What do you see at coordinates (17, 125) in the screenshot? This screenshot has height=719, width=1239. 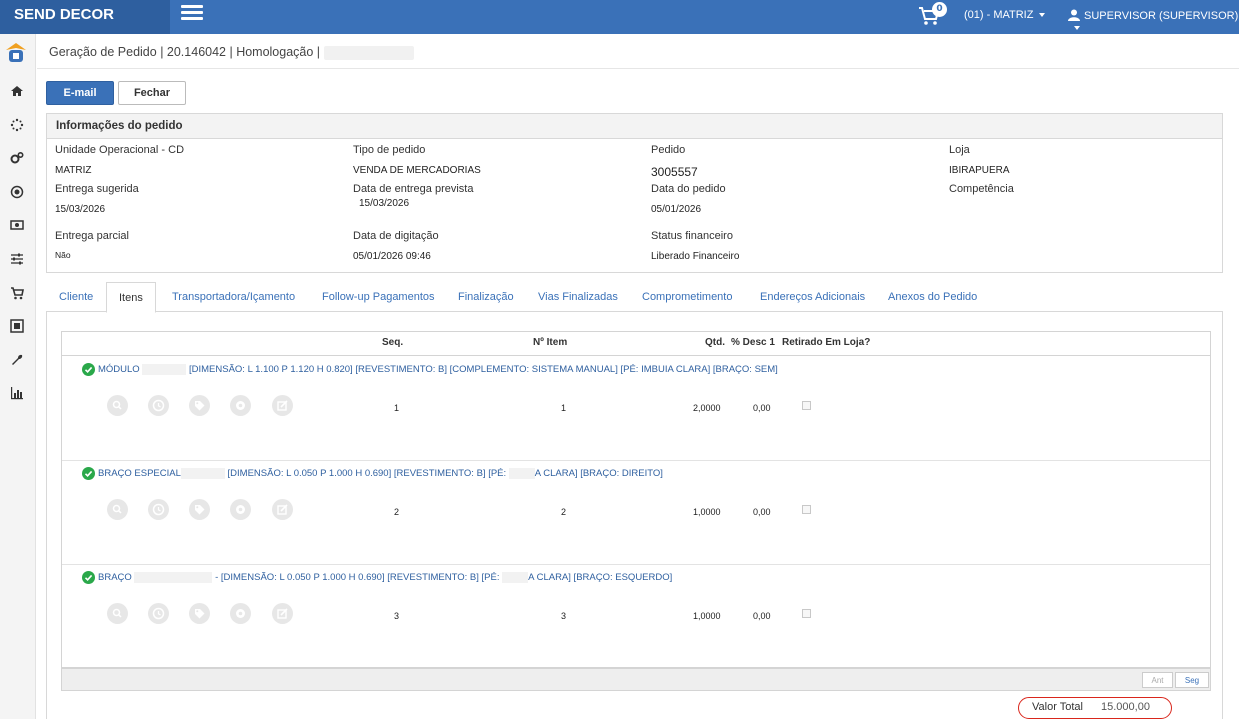 I see `spinner-icon` at bounding box center [17, 125].